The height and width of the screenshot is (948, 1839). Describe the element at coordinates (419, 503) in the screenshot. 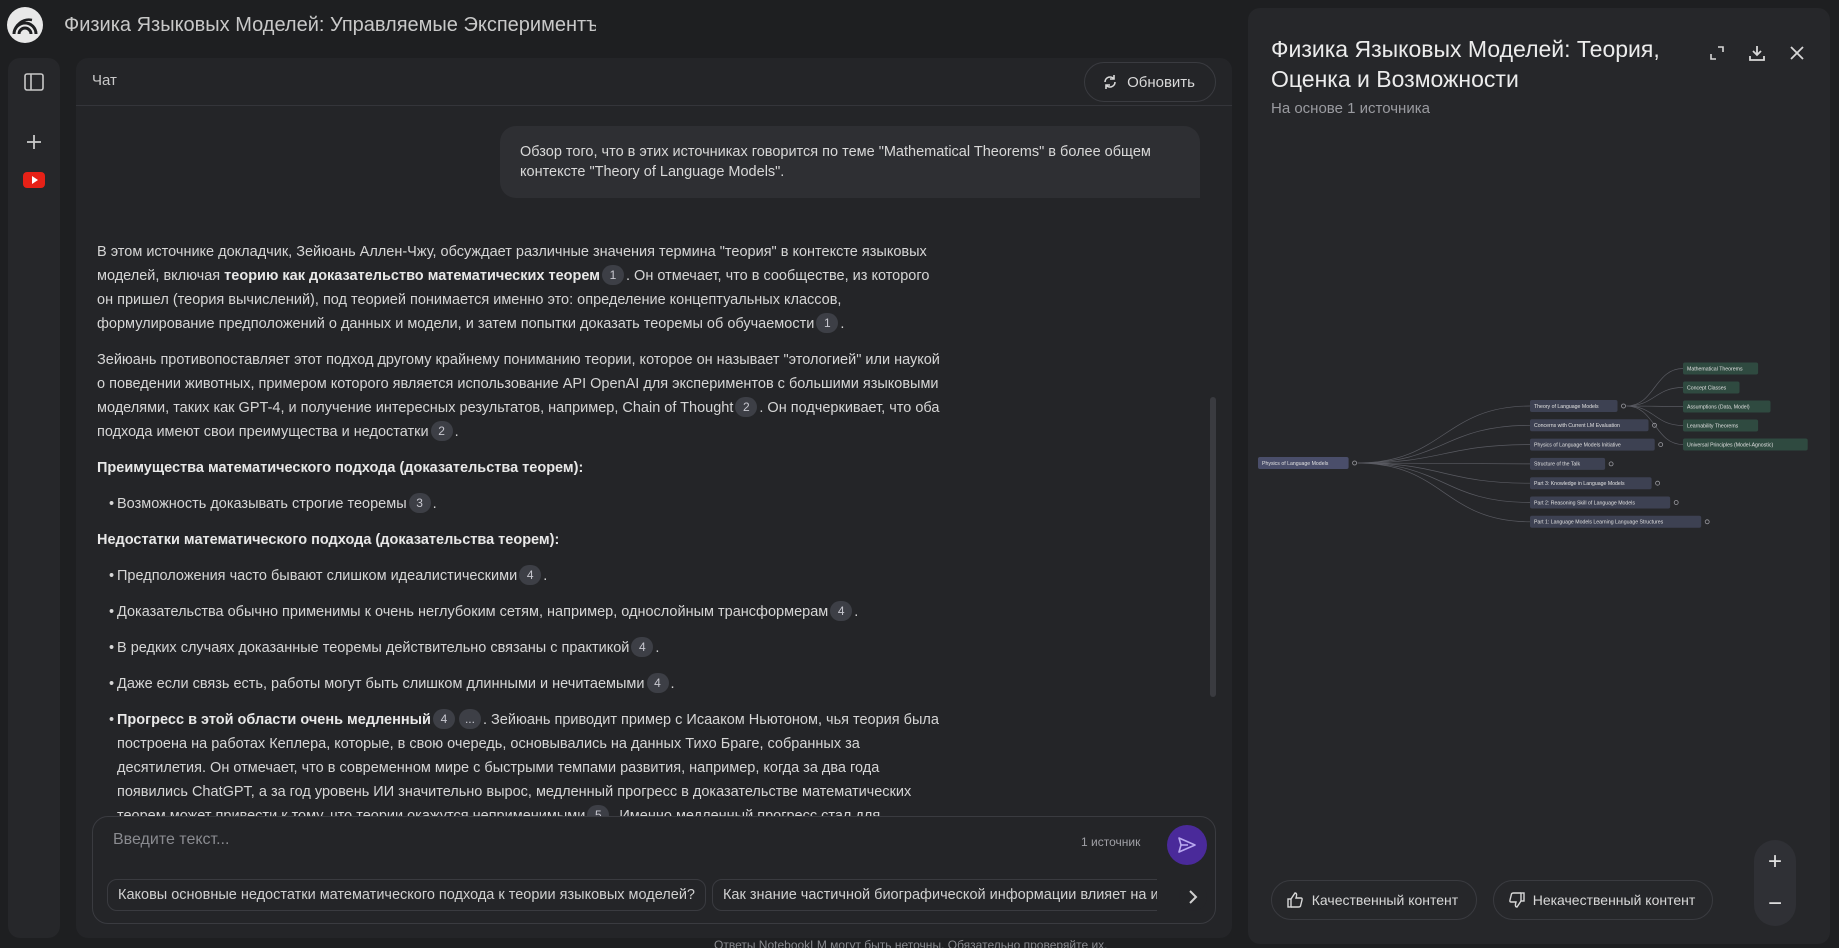

I see `citation-chip: 3` at that location.